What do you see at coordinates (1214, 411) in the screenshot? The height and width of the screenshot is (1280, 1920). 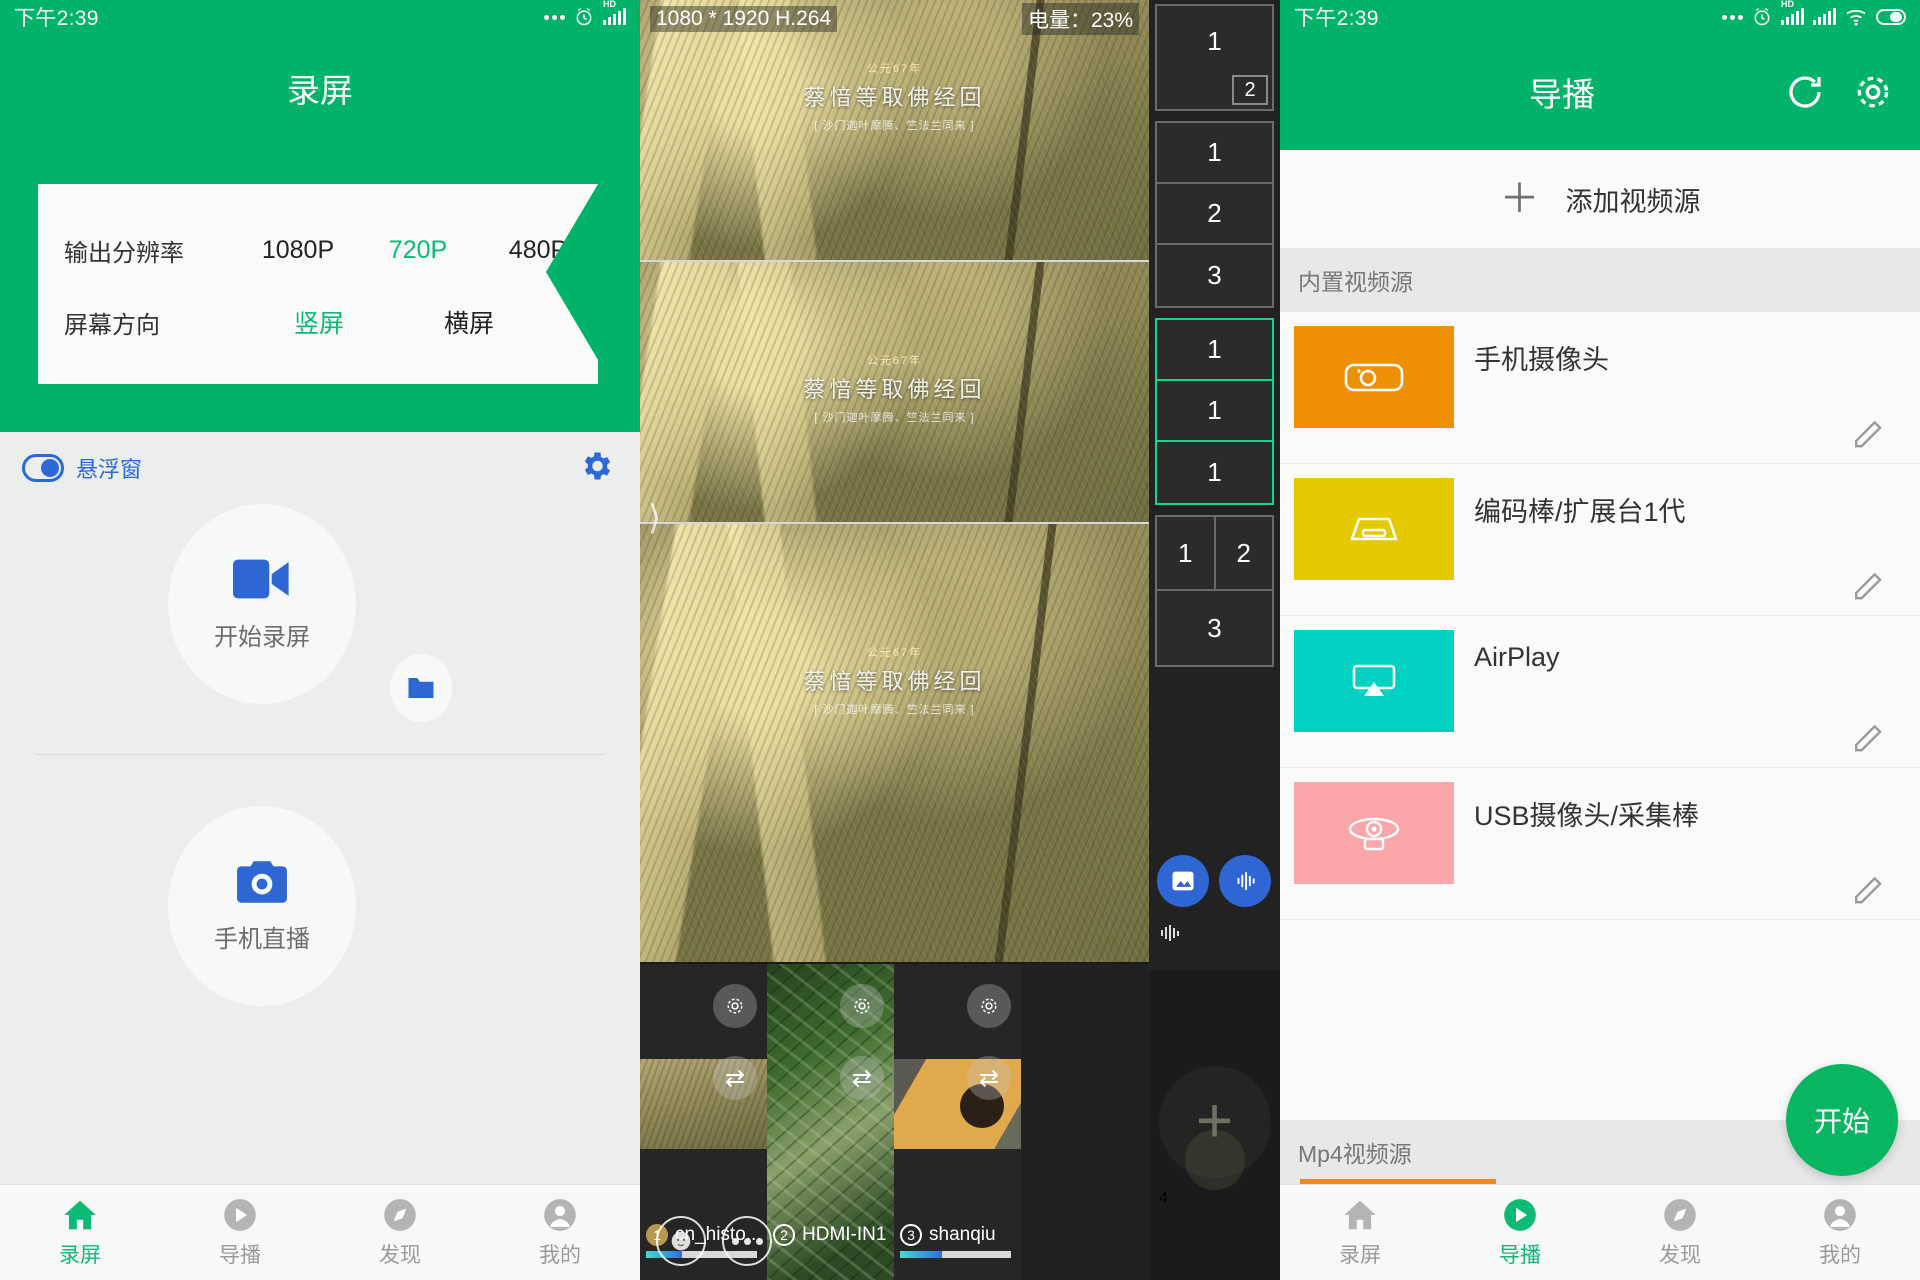 I see `layout-option-rows-111-selected: 1 1 1` at bounding box center [1214, 411].